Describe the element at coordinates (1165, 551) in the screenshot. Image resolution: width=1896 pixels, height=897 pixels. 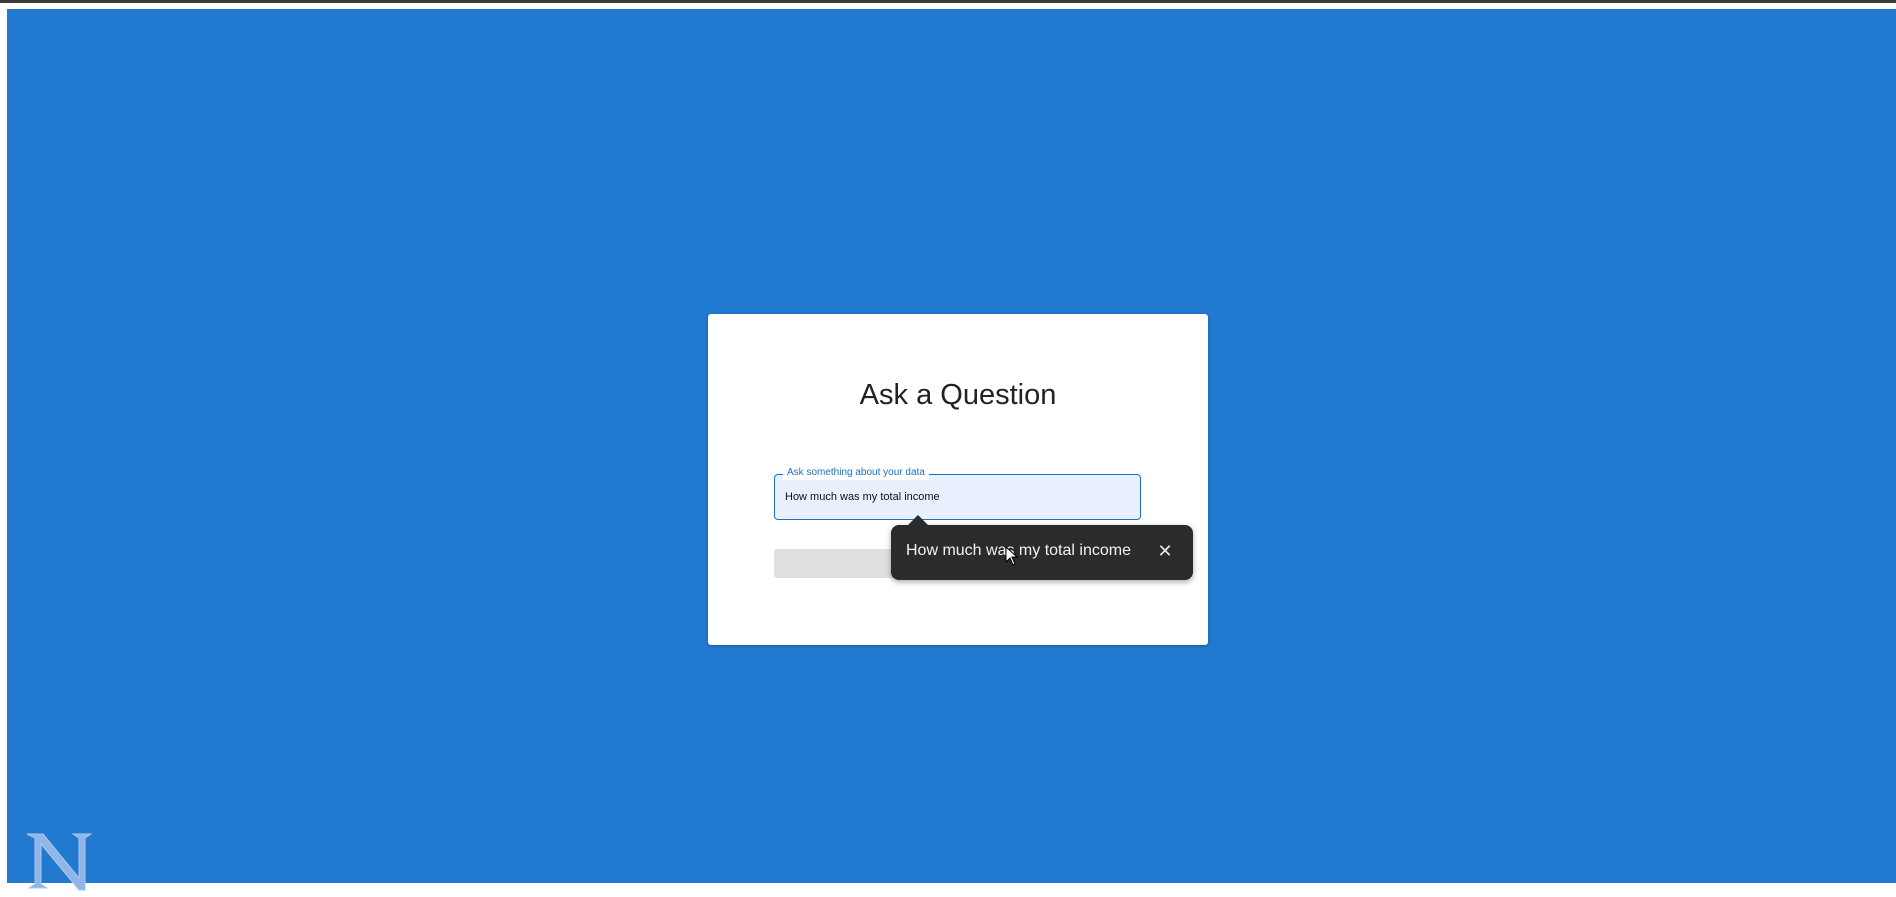
I see `close-icon: ✕` at that location.